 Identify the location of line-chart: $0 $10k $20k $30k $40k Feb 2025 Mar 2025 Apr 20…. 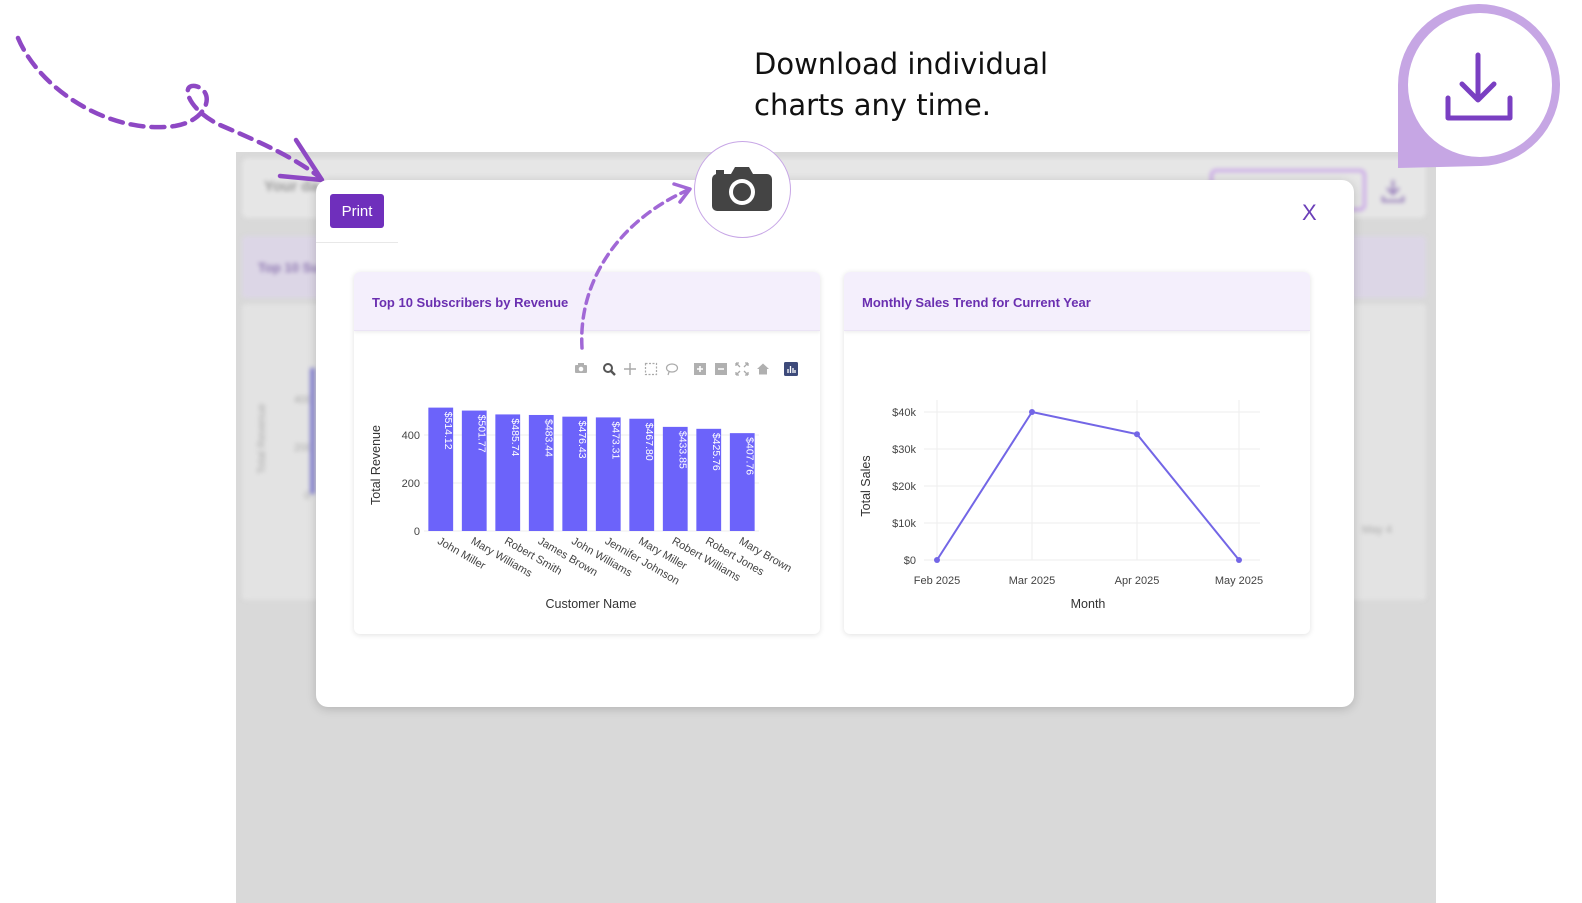
(1061, 505).